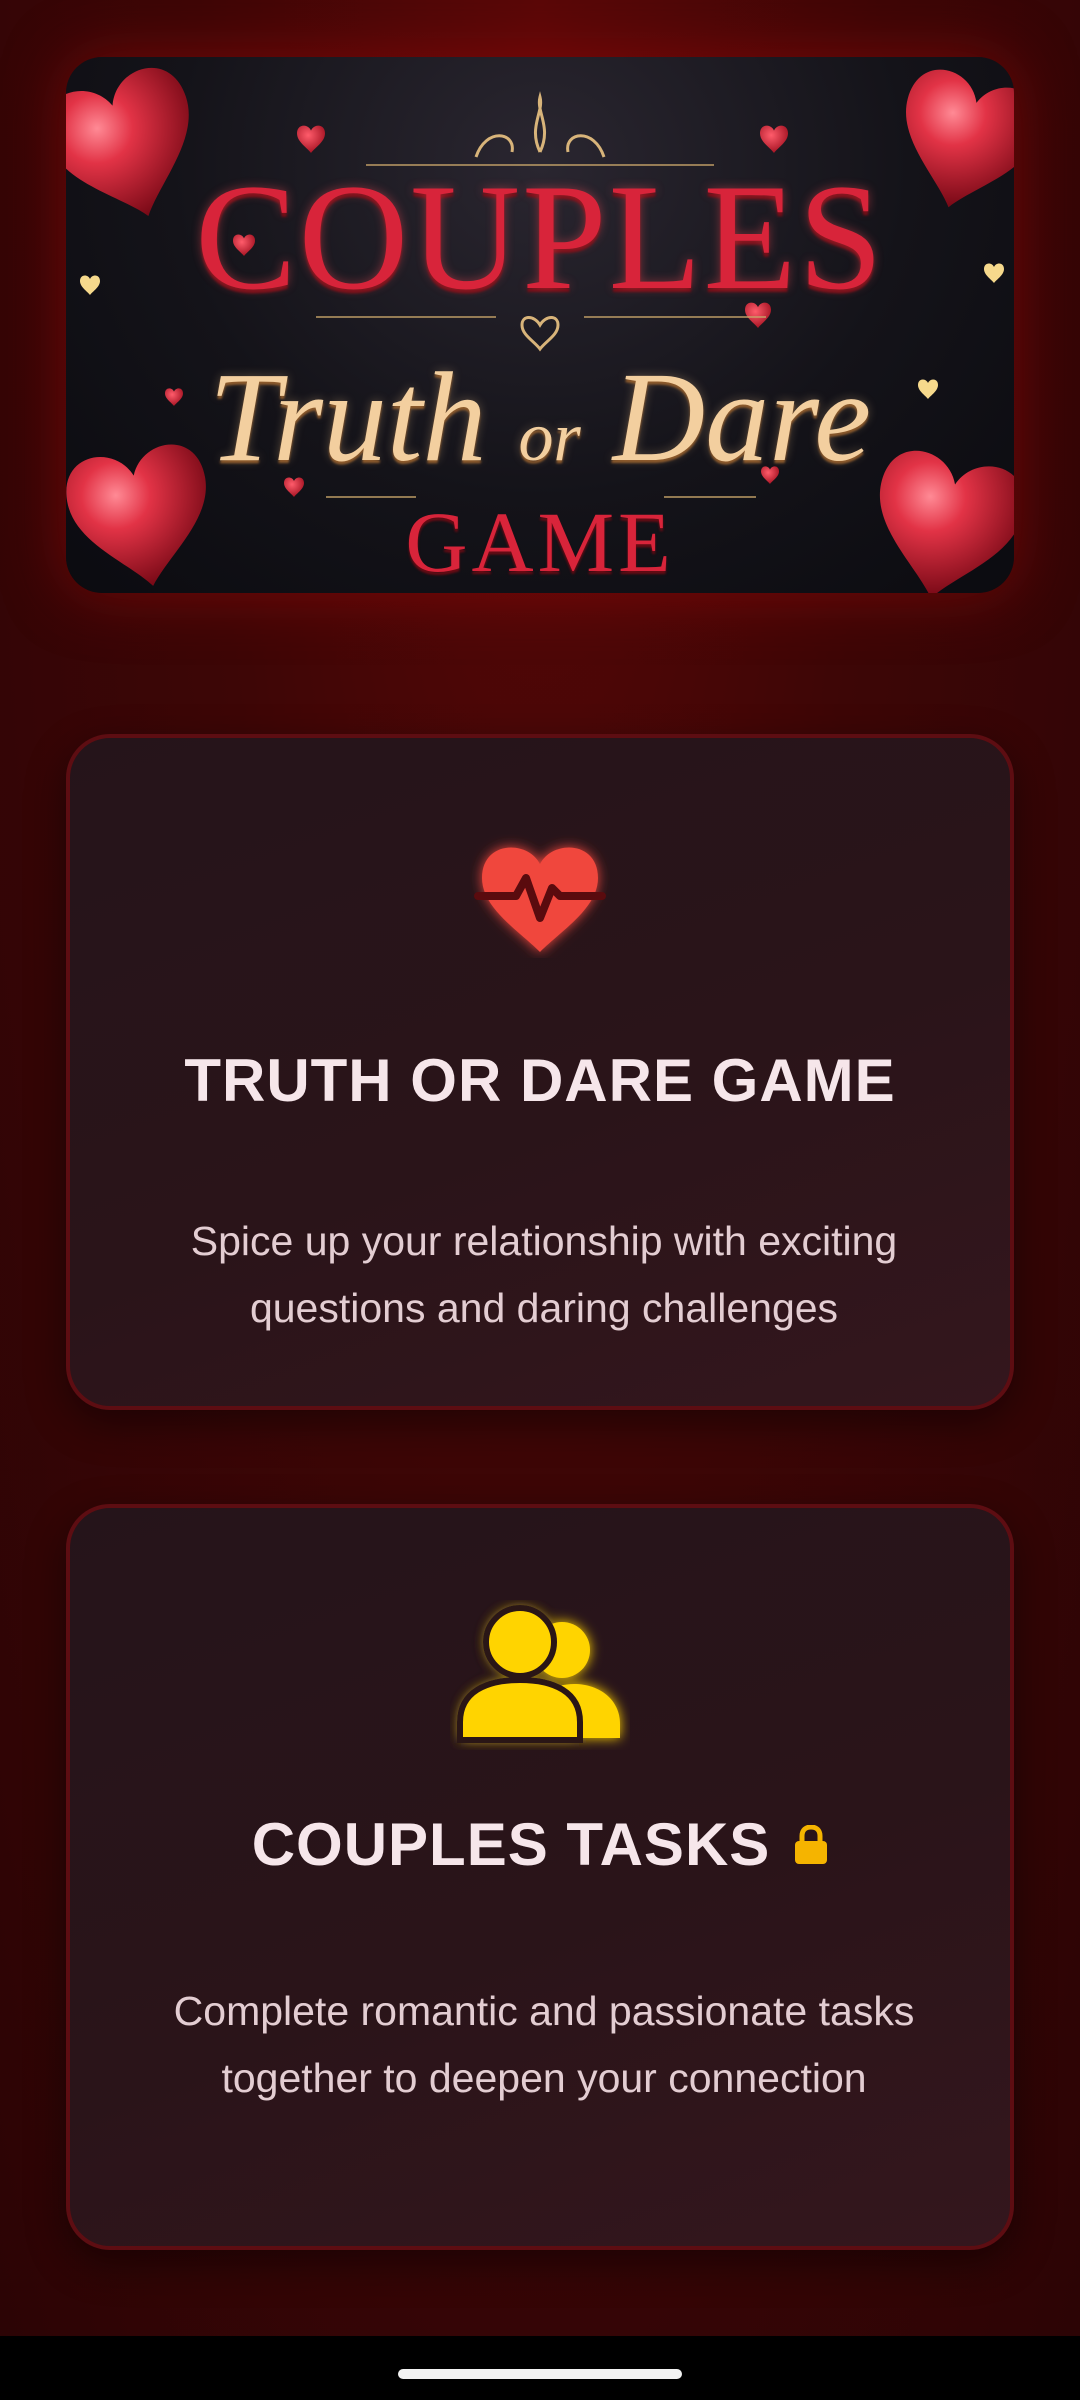  Describe the element at coordinates (540, 2374) in the screenshot. I see `home-gesture-handle` at that location.